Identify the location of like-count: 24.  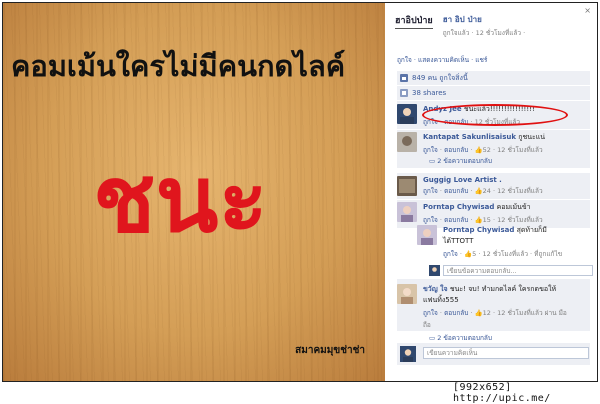
(486, 191).